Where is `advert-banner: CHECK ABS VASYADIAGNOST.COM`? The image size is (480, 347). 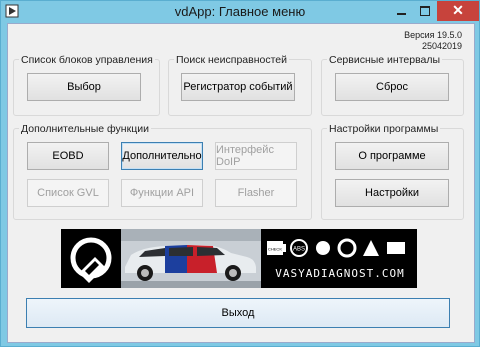 advert-banner: CHECK ABS VASYADIAGNOST.COM is located at coordinates (239, 258).